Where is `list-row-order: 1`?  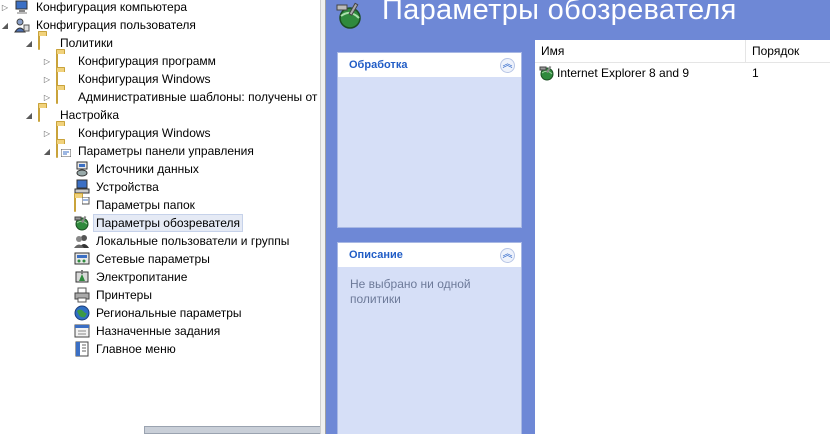 list-row-order: 1 is located at coordinates (755, 73).